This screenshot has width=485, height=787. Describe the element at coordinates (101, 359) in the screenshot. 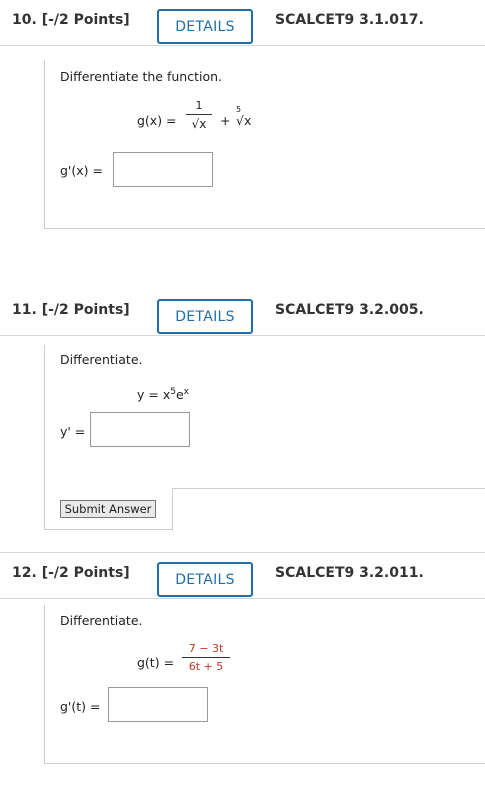

I see `question-11-prompt: Differentiate.` at that location.